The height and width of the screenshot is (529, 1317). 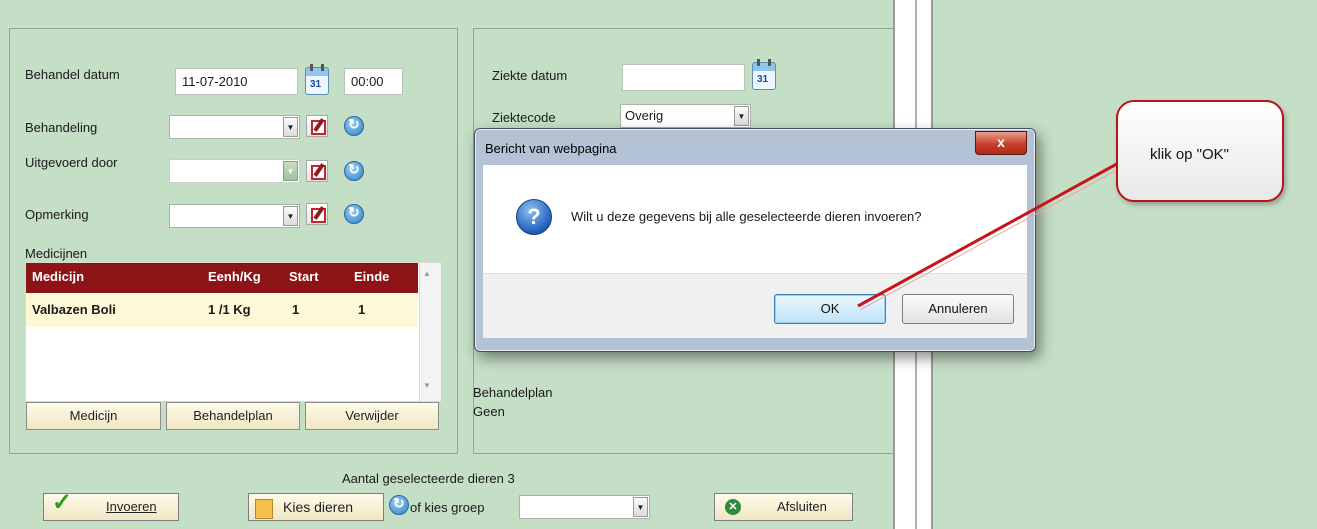 I want to click on callout-line-shadow, so click(x=992, y=238).